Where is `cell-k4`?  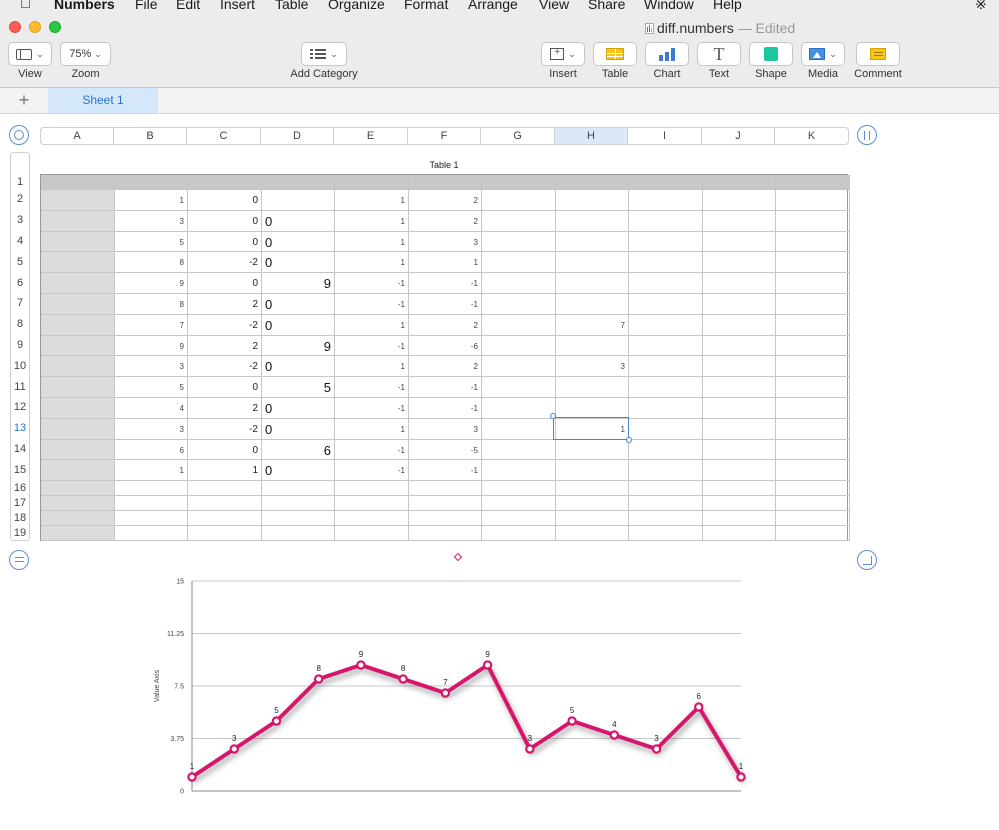
cell-k4 is located at coordinates (813, 242).